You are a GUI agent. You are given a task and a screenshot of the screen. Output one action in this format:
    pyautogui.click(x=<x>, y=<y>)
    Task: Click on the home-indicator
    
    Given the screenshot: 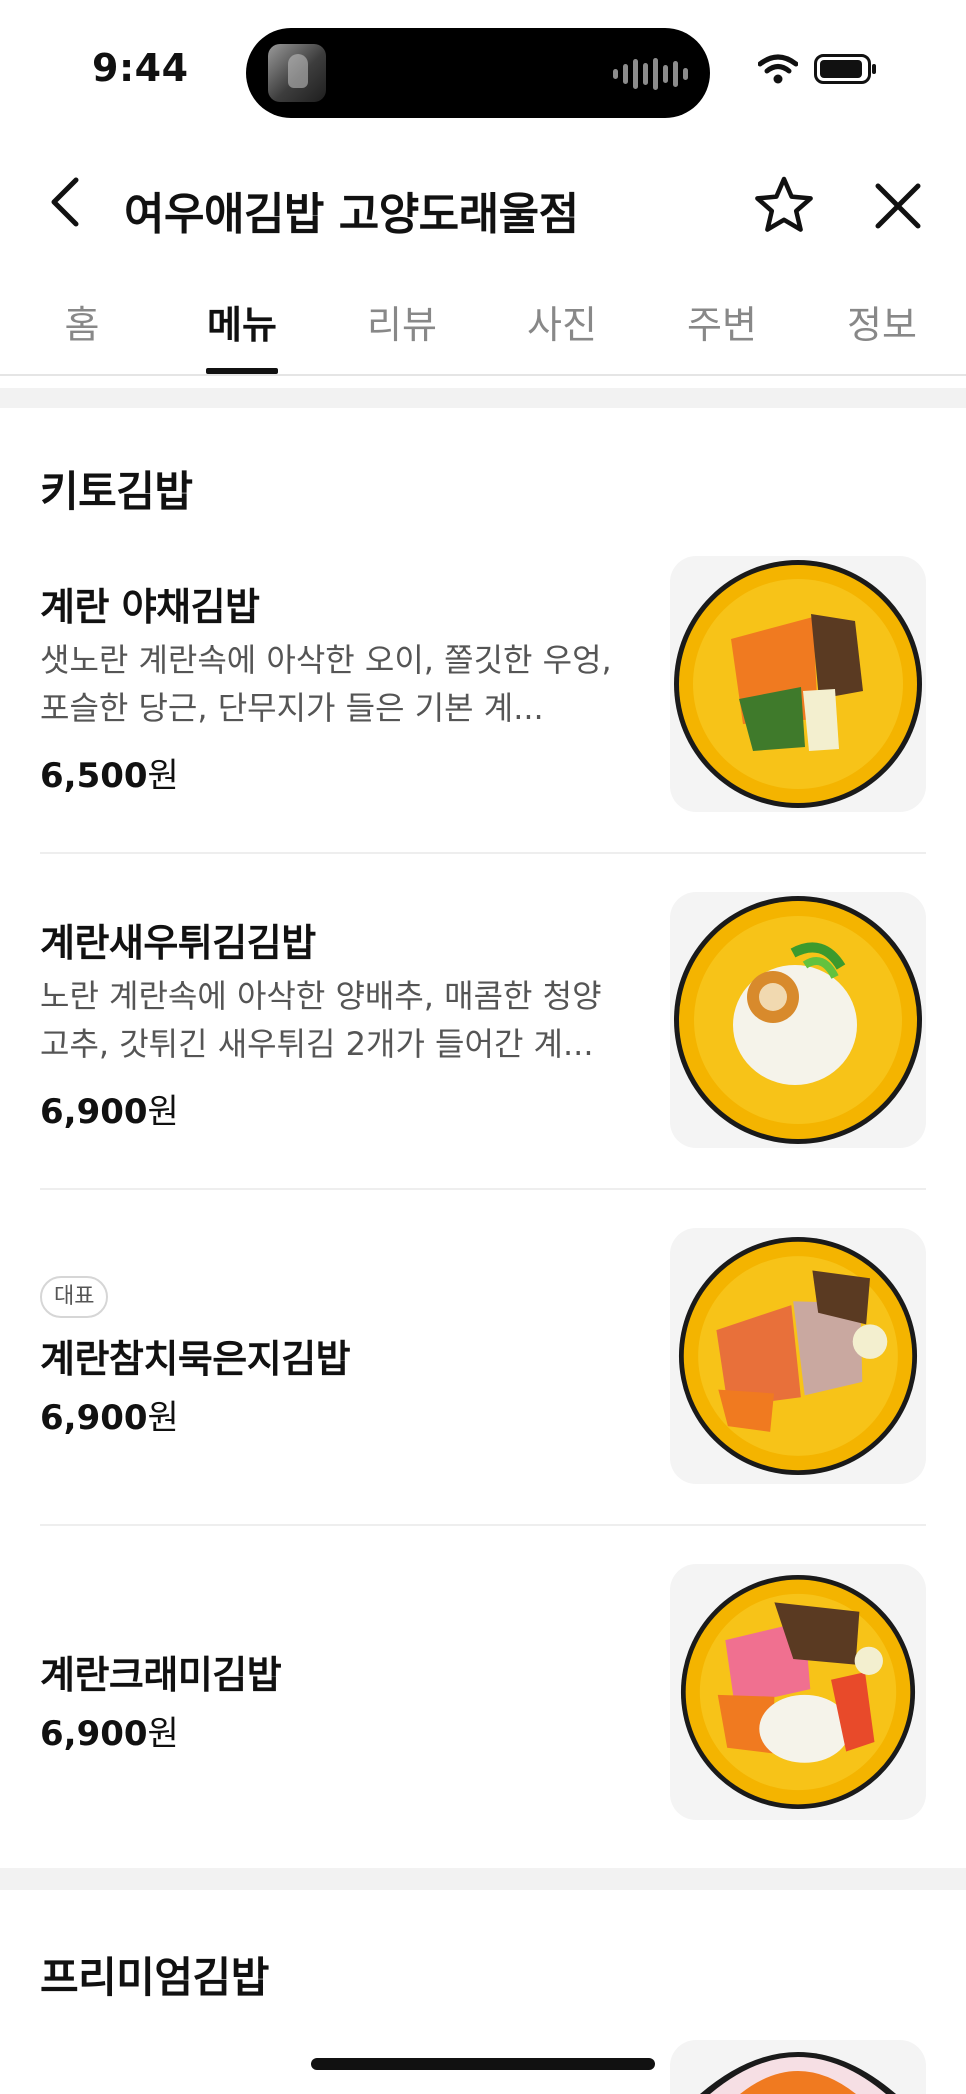 What is the action you would take?
    pyautogui.click(x=483, y=2064)
    